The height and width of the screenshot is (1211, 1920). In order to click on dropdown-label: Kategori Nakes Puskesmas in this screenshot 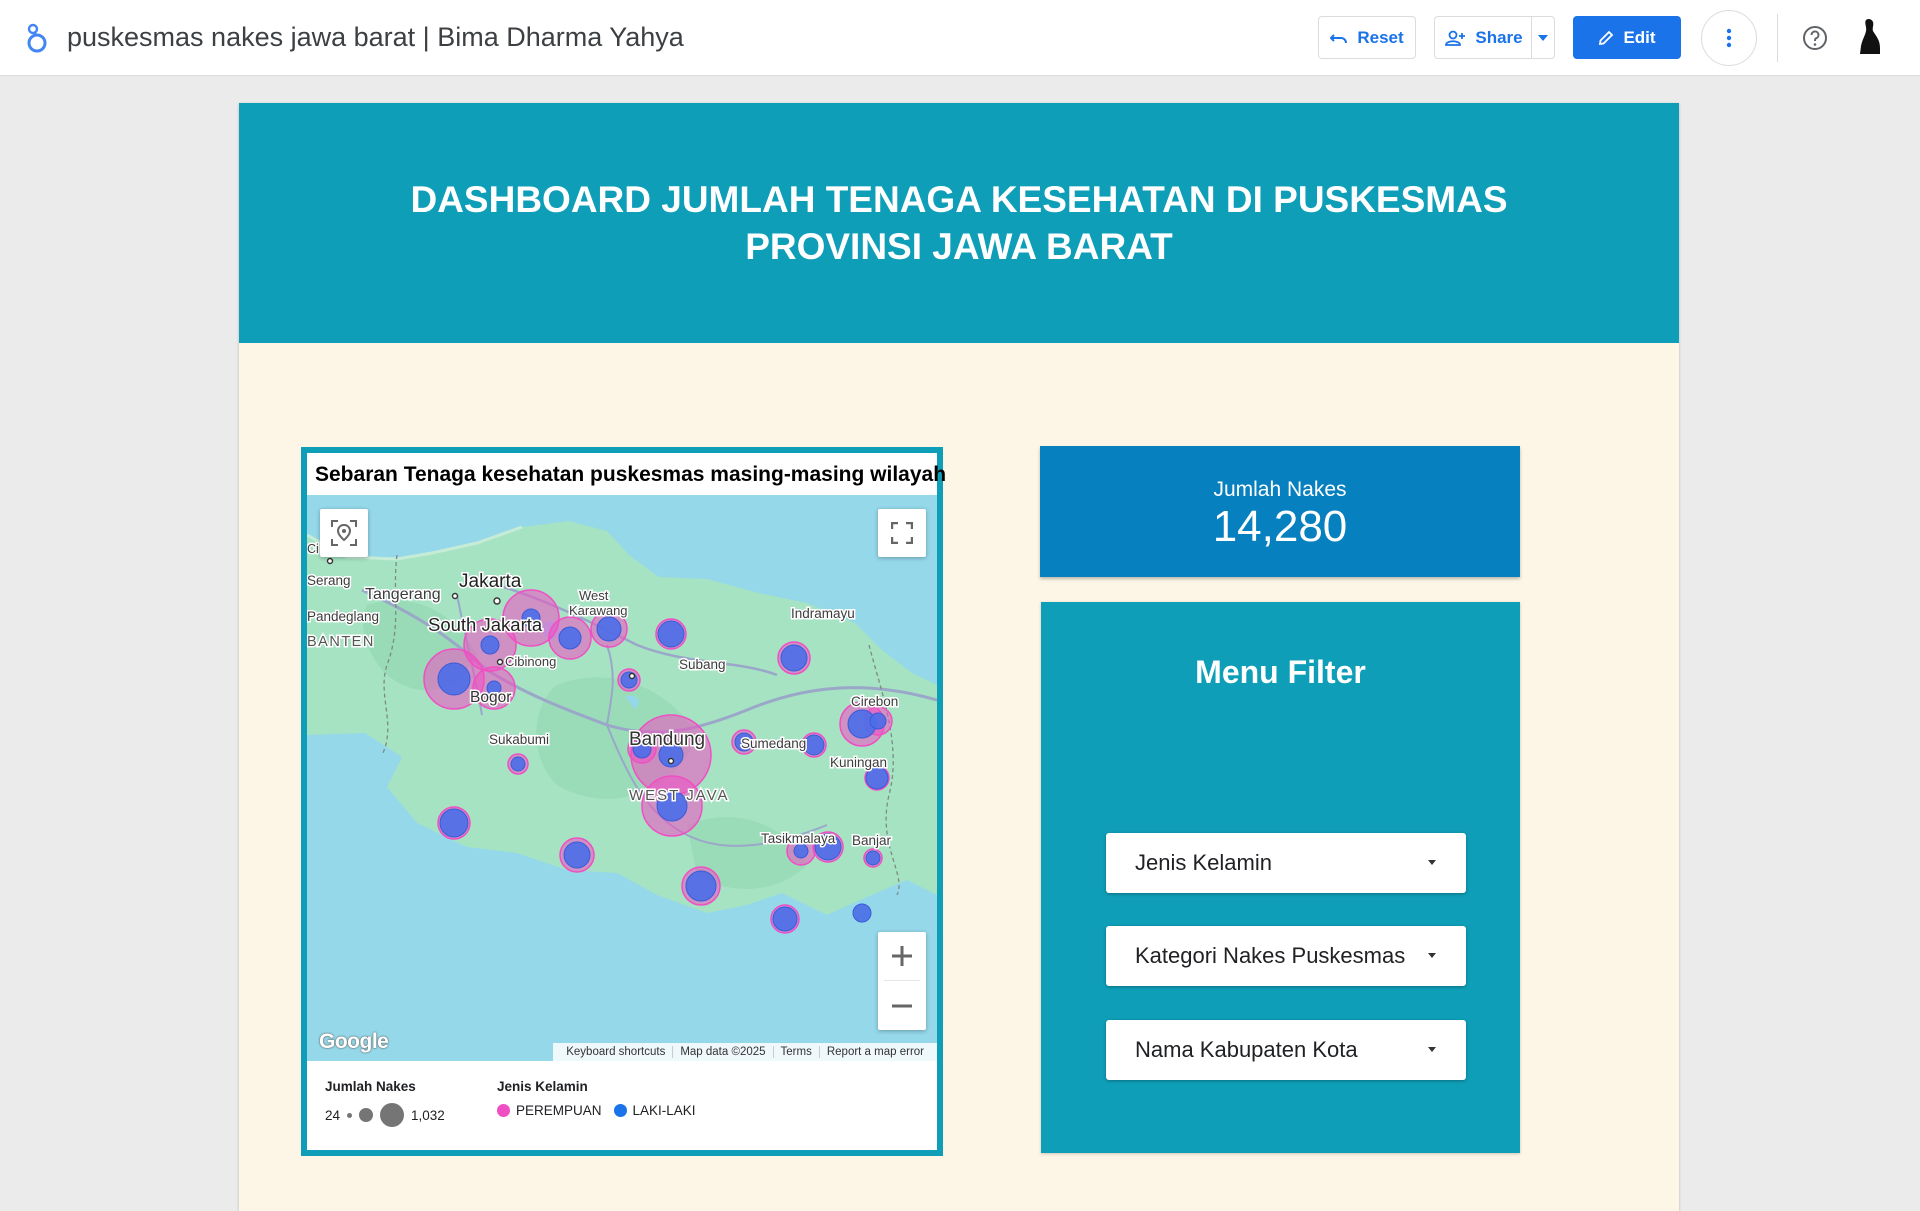, I will do `click(1270, 955)`.